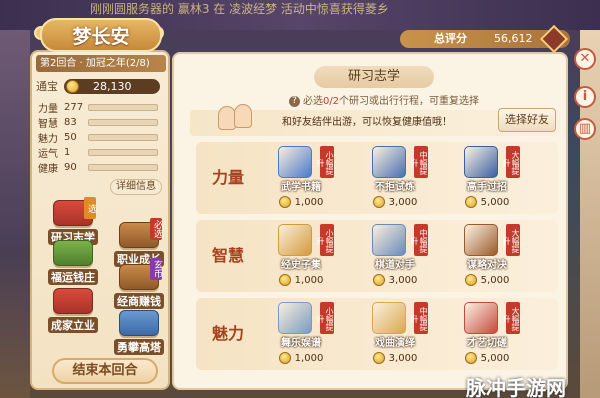 Image resolution: width=600 pixels, height=398 pixels. What do you see at coordinates (489, 256) in the screenshot?
I see `activity-card: 大幅提升 谋略对决 5,000` at bounding box center [489, 256].